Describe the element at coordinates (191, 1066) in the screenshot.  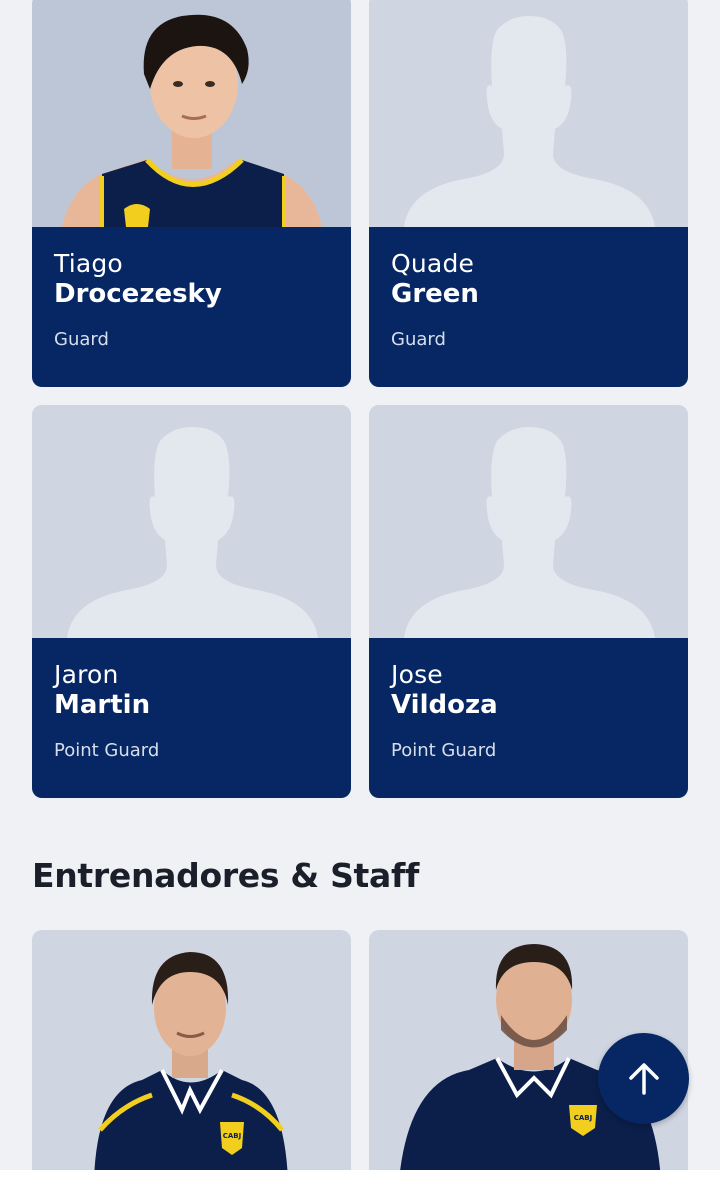
I see `staff-portrait: CABJ` at that location.